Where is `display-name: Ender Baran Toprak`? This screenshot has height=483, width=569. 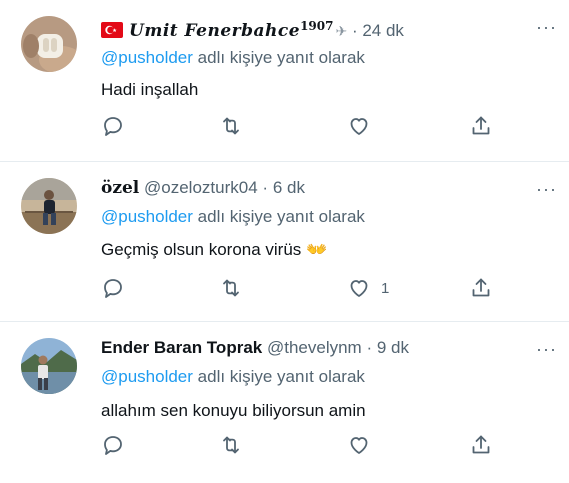
display-name: Ender Baran Toprak is located at coordinates (181, 347).